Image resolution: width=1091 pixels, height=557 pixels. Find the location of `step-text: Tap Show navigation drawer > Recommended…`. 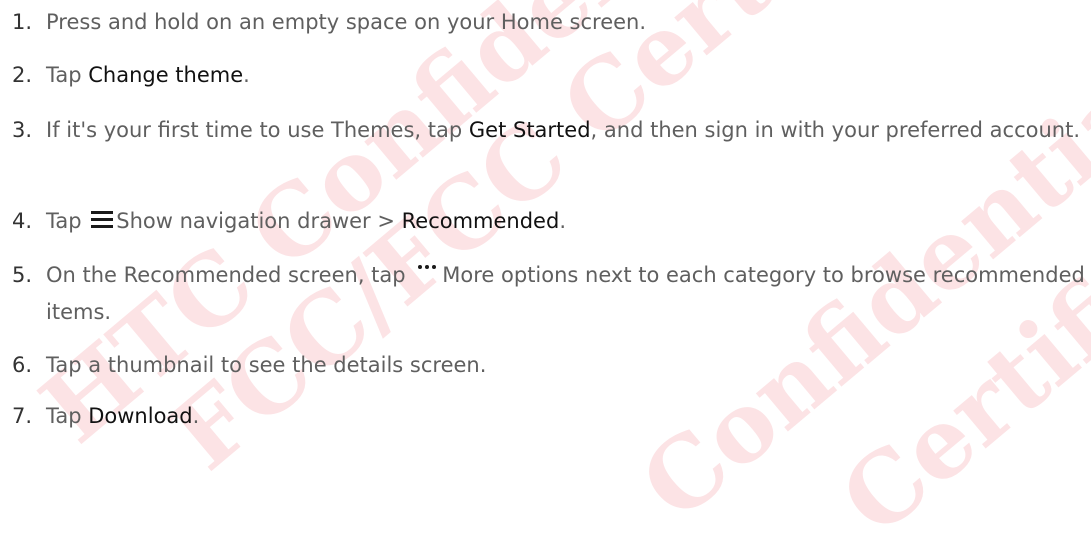

step-text: Tap Show navigation drawer > Recommended… is located at coordinates (306, 221).